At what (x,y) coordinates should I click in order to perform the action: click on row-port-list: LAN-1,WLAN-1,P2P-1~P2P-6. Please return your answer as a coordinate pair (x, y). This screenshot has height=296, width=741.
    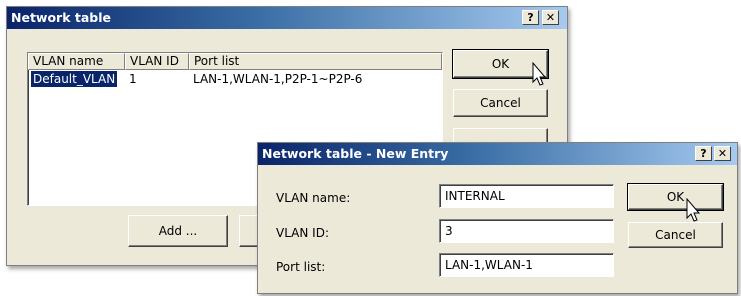
    Looking at the image, I should click on (278, 79).